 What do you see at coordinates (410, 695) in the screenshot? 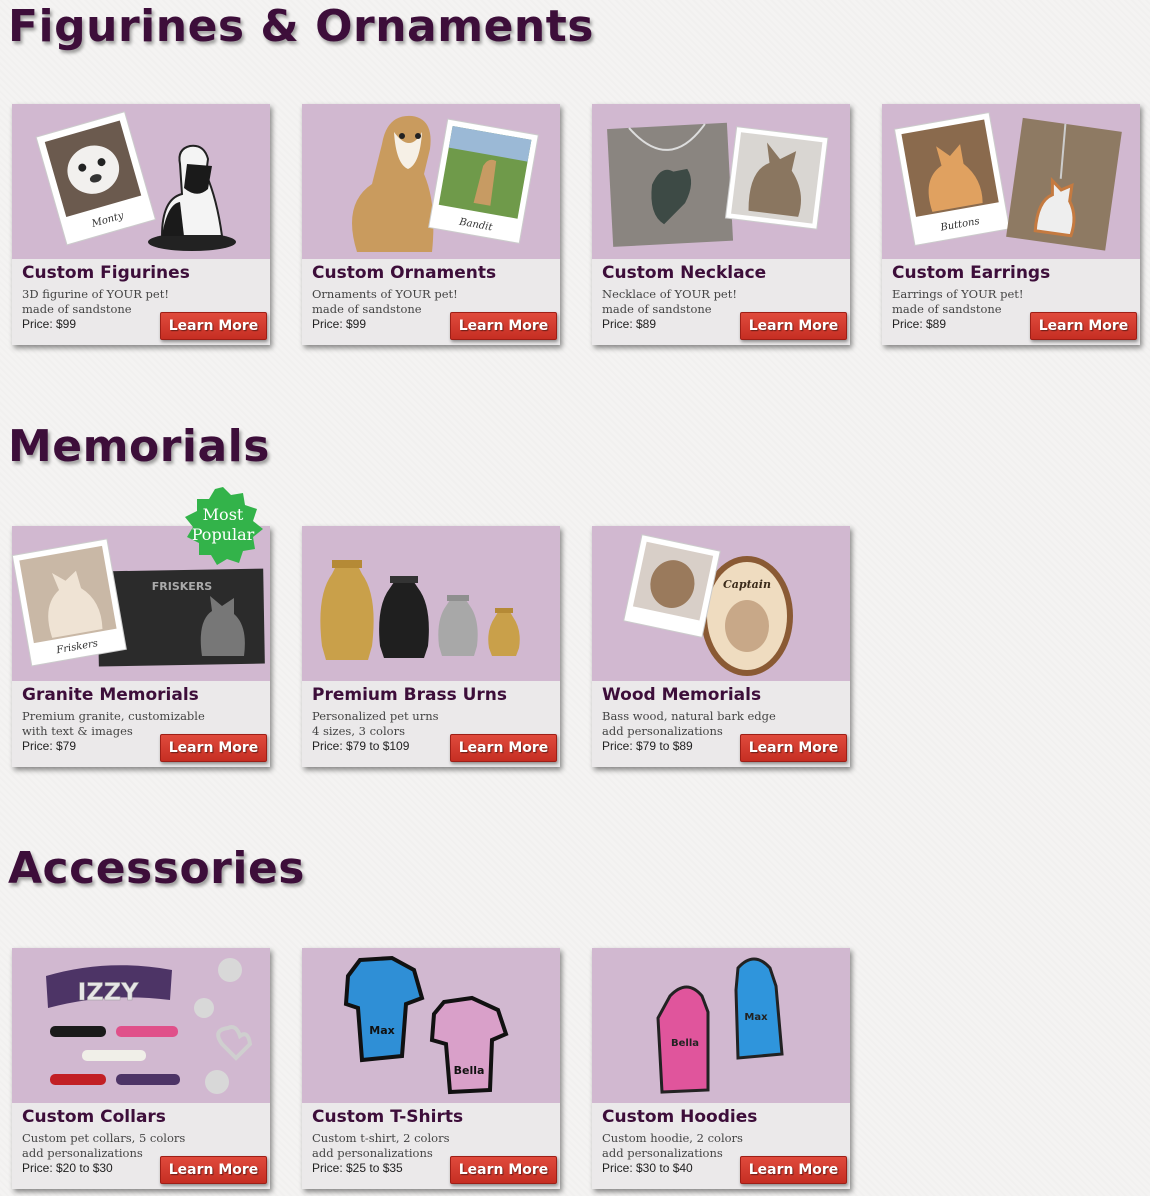
I see `card-title: Premium Brass Urns` at bounding box center [410, 695].